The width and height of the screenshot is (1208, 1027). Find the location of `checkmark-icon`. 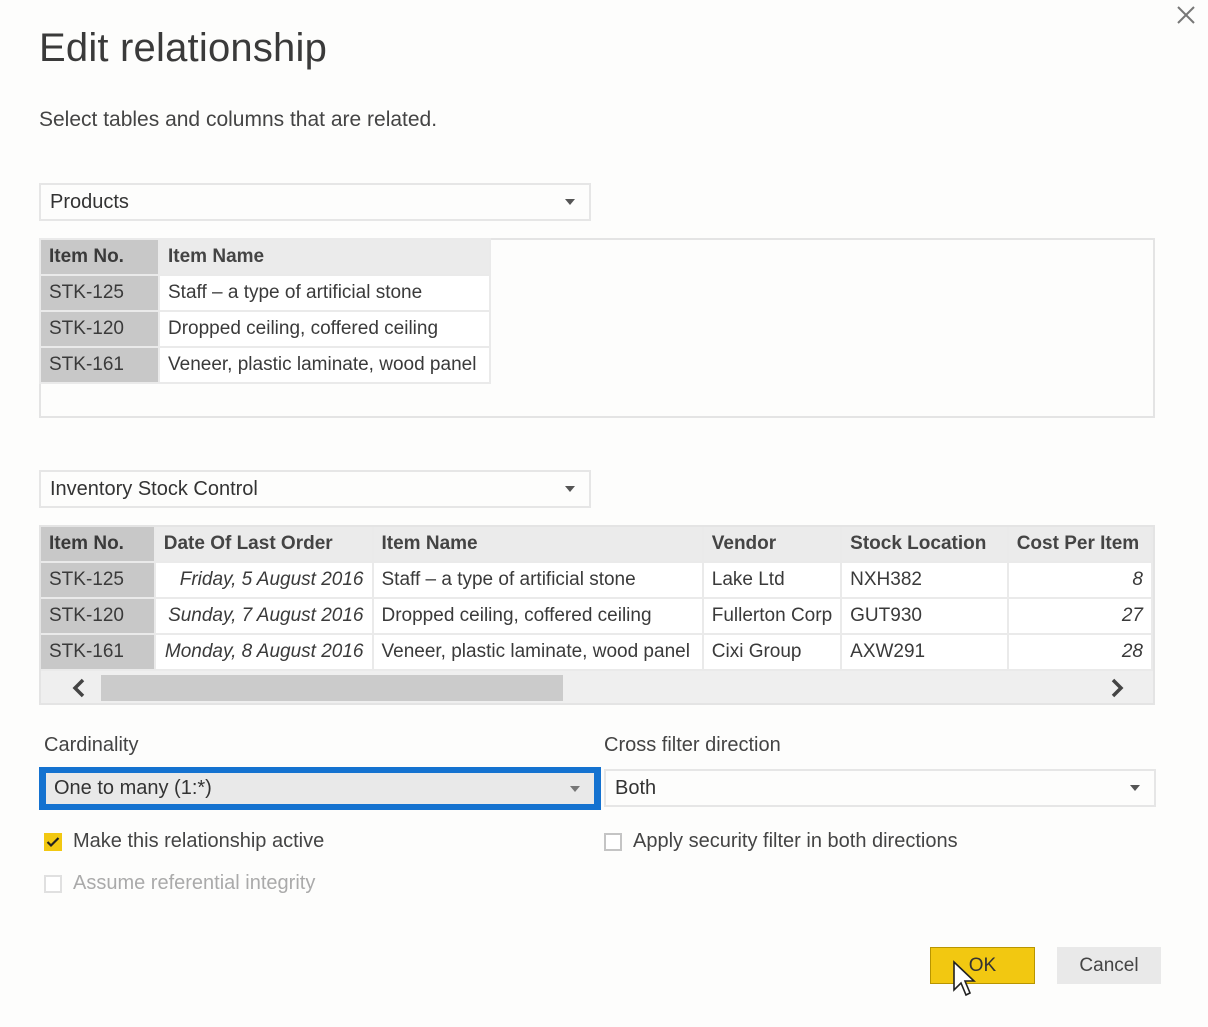

checkmark-icon is located at coordinates (53, 841).